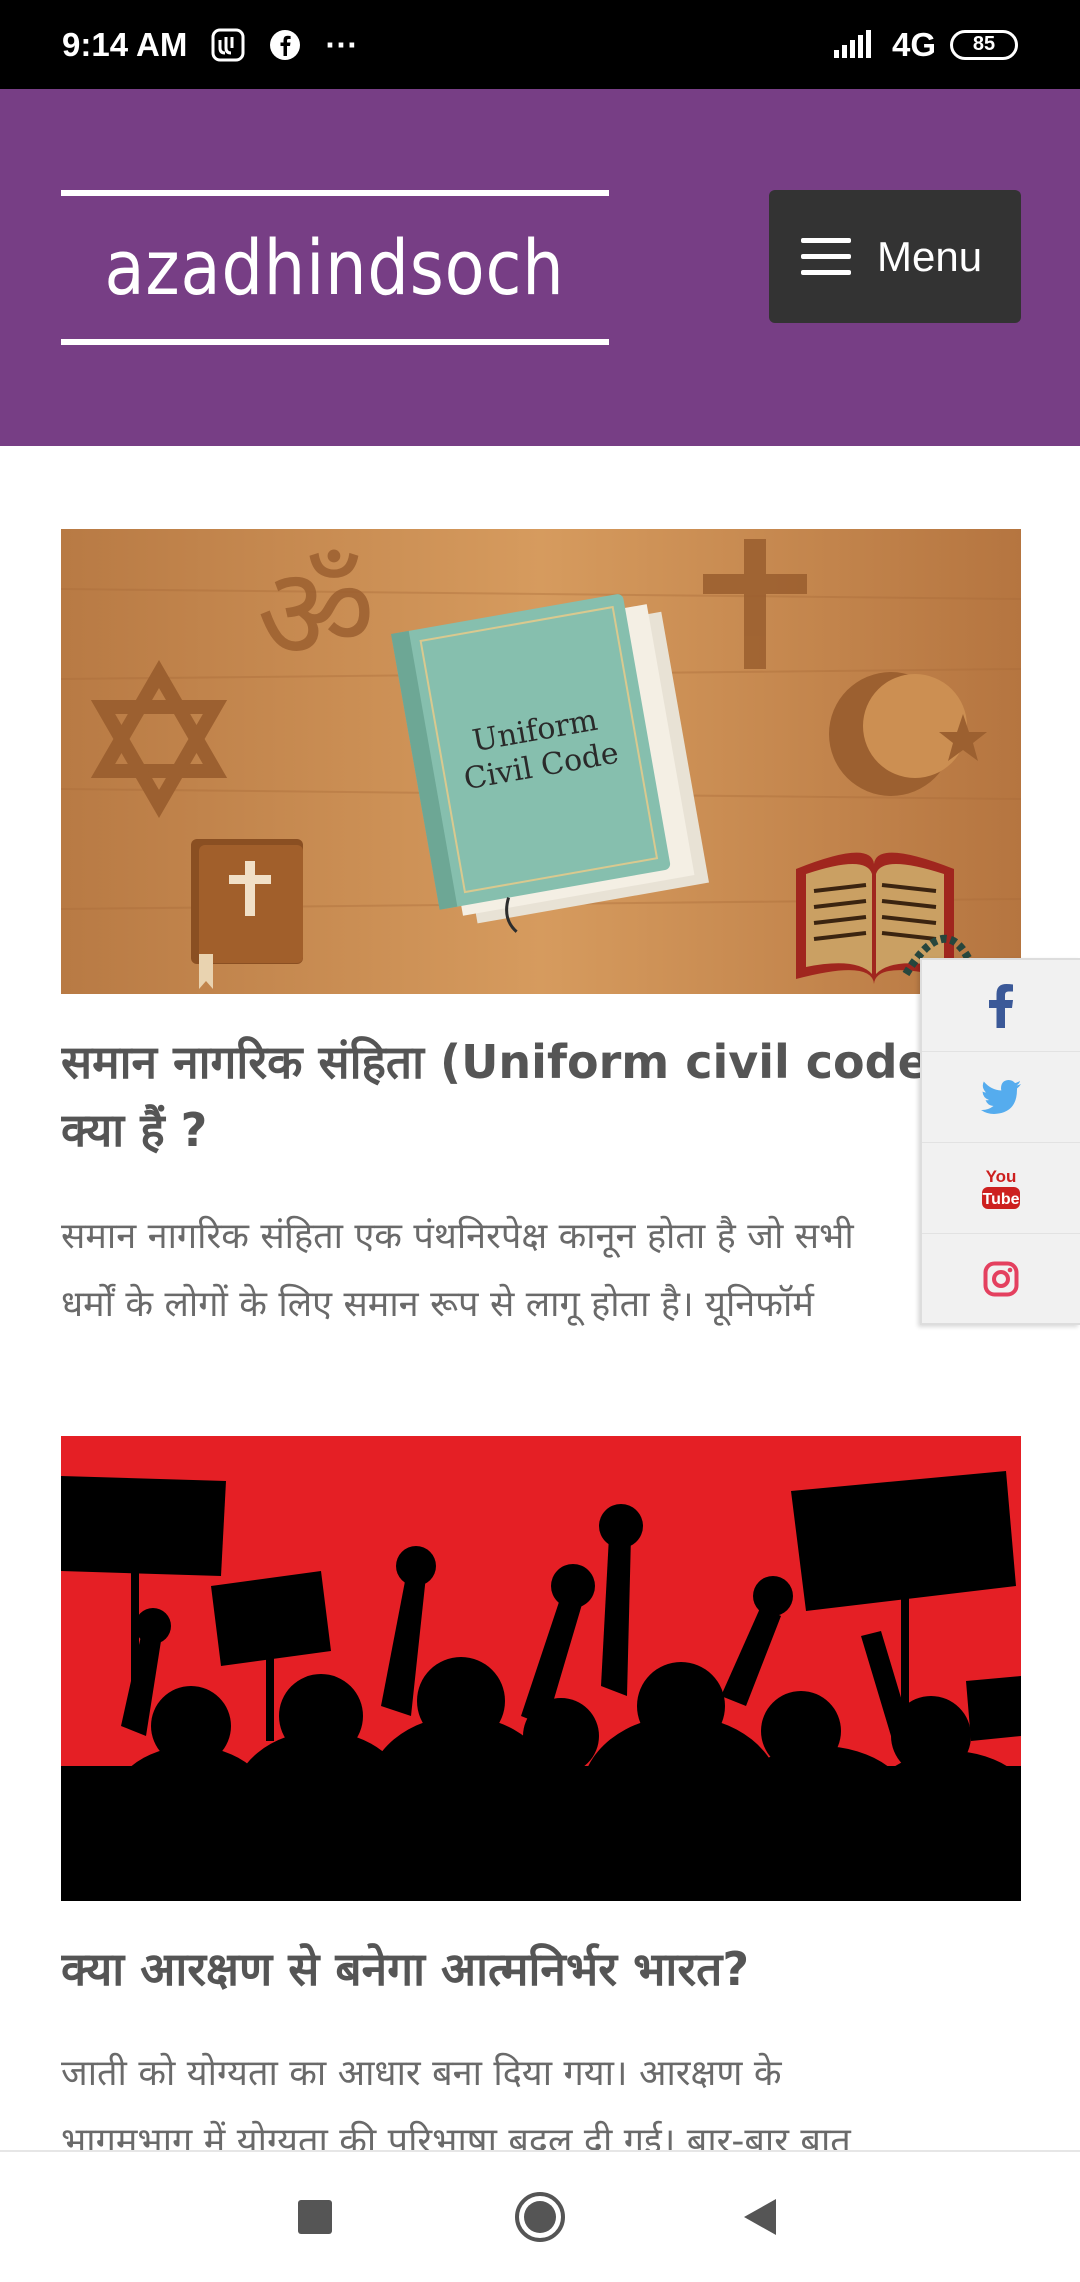 The width and height of the screenshot is (1080, 2282). Describe the element at coordinates (285, 45) in the screenshot. I see `facebook-status-icon` at that location.